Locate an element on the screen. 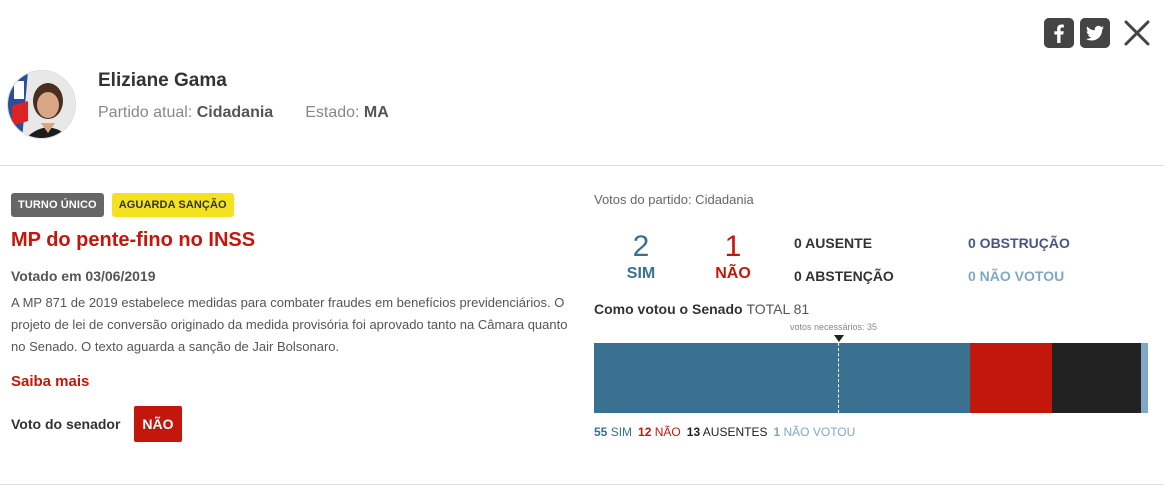 The image size is (1164, 486). share-toolbar is located at coordinates (1099, 33).